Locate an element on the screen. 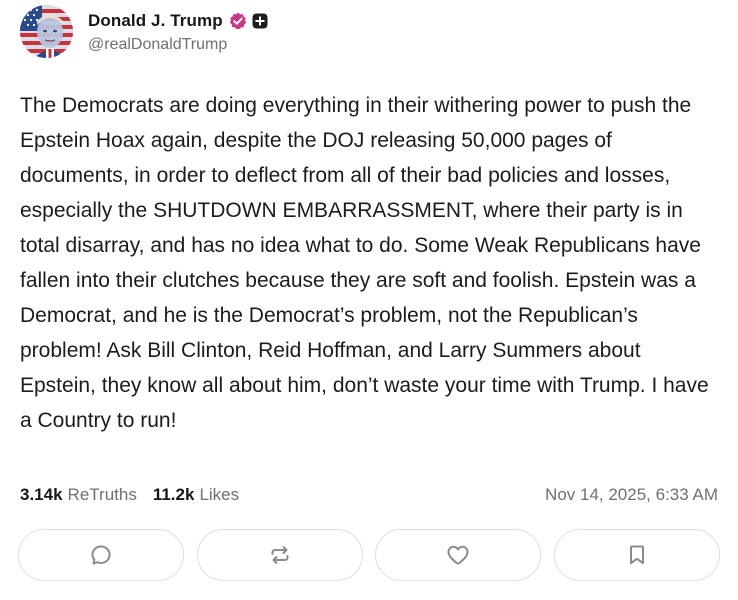 This screenshot has width=738, height=600. retruths-stat: 3.14k ReTruths is located at coordinates (78, 495).